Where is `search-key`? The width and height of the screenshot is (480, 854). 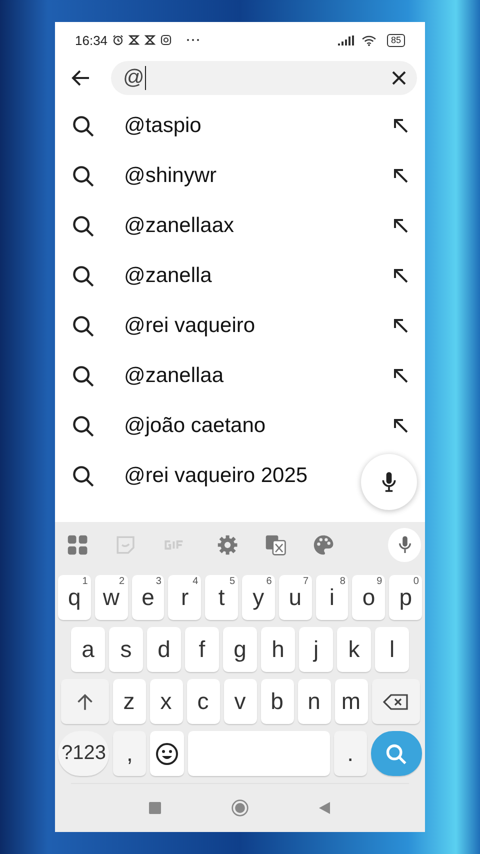 search-key is located at coordinates (396, 753).